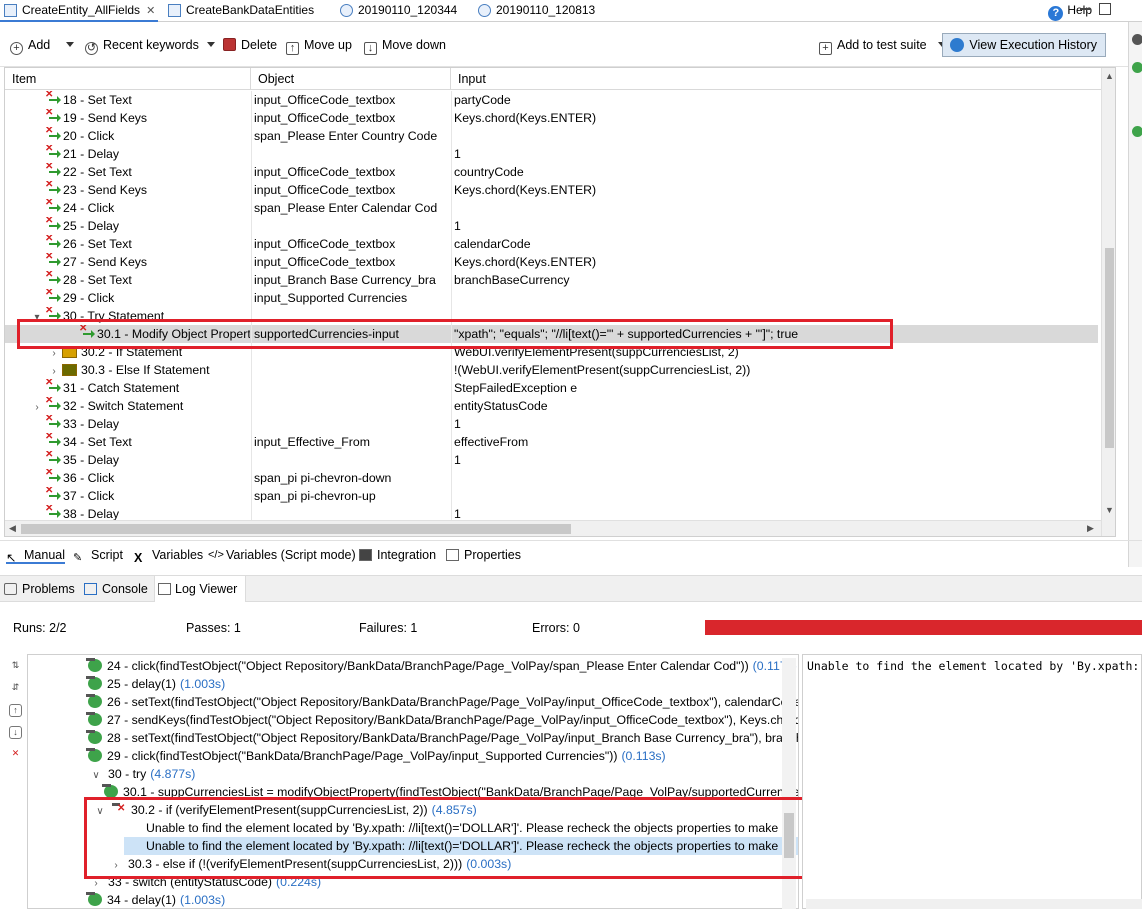 The width and height of the screenshot is (1142, 909). I want to click on tab-console: Console, so click(116, 589).